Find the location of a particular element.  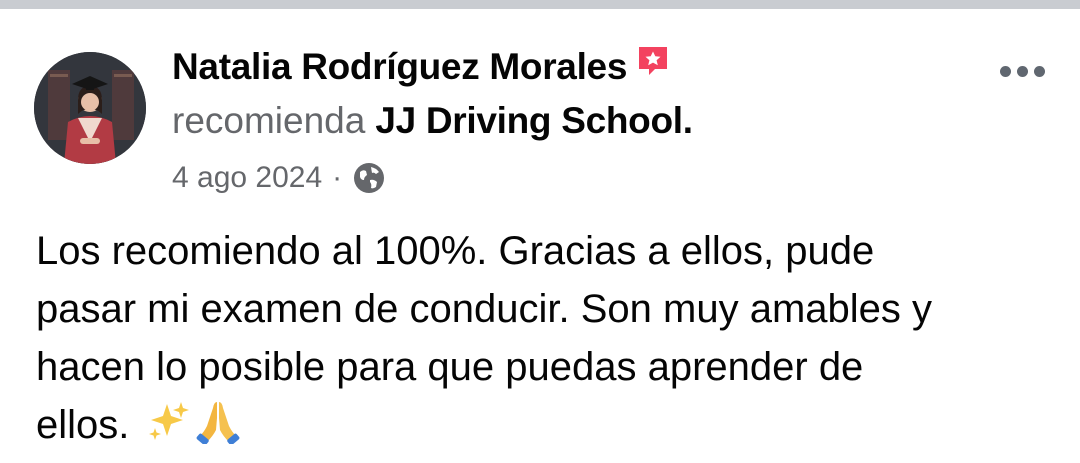

post-date: 4 ago 2024 is located at coordinates (247, 178).